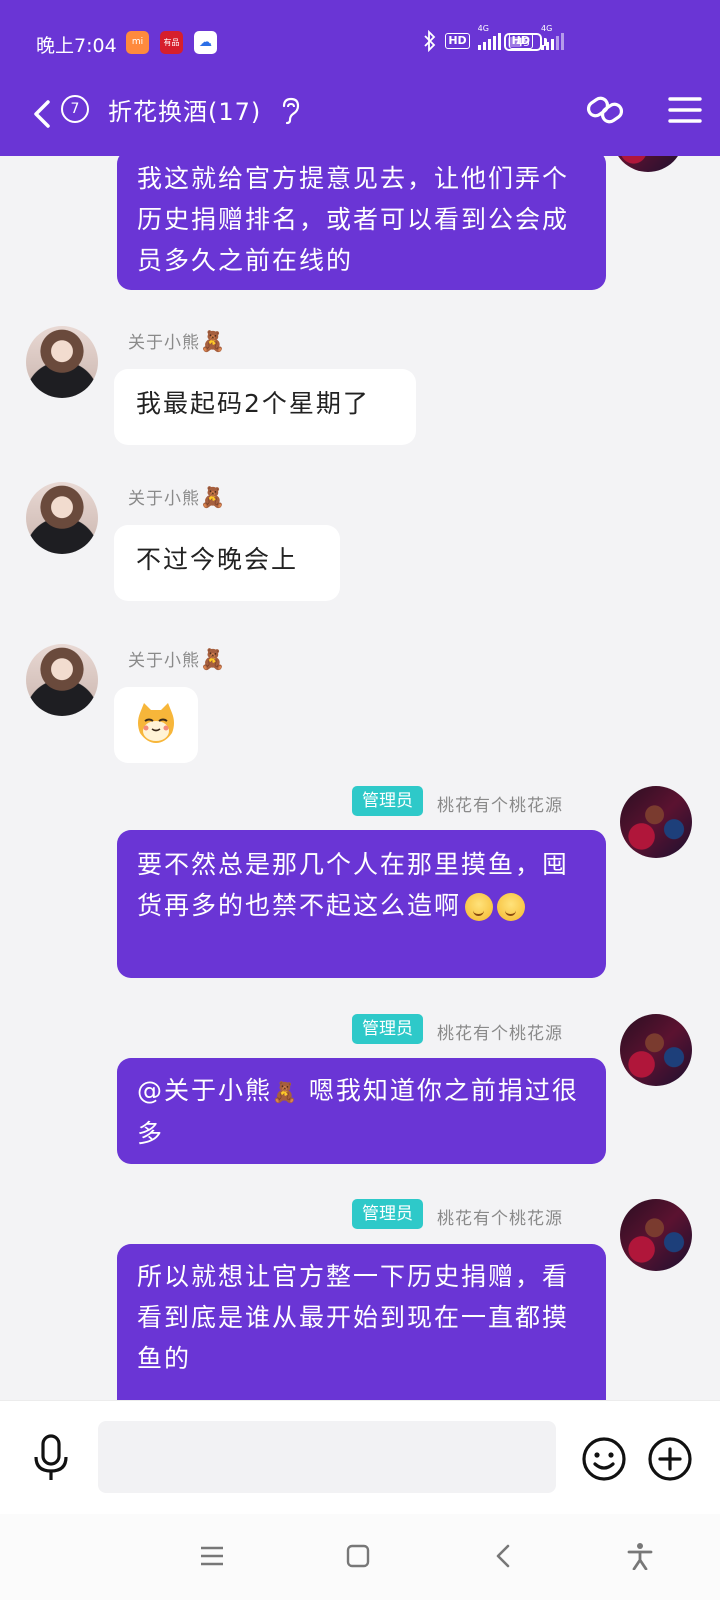 Image resolution: width=720 pixels, height=1600 pixels. I want to click on battery-icon: 45, so click(523, 42).